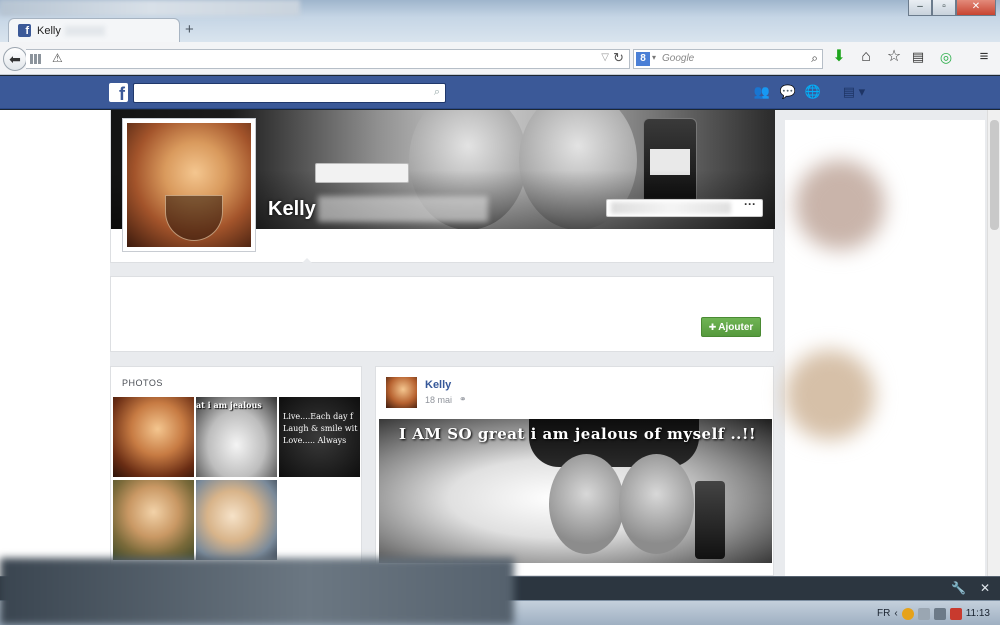 The image size is (1000, 625). What do you see at coordinates (750, 204) in the screenshot?
I see `more-options-icon: ···` at bounding box center [750, 204].